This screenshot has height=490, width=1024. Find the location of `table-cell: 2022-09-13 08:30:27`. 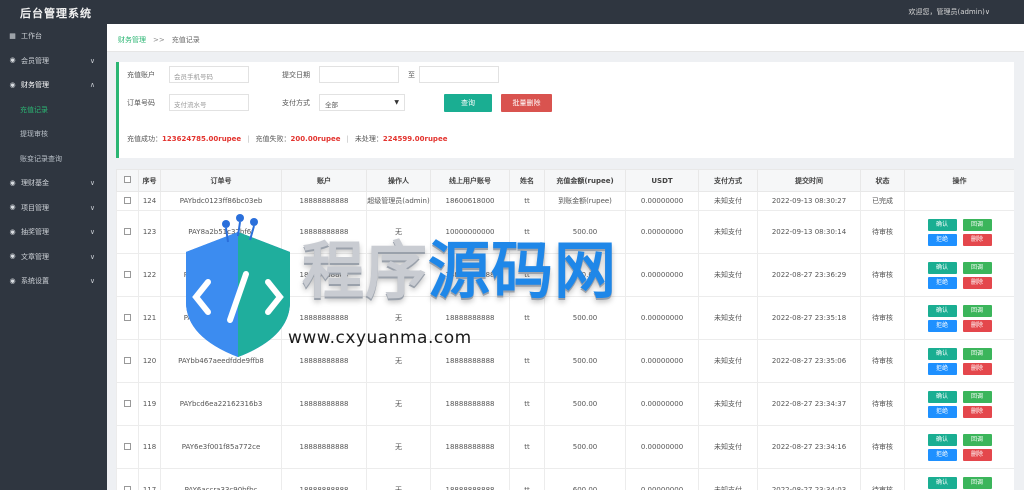

table-cell: 2022-09-13 08:30:27 is located at coordinates (809, 201).